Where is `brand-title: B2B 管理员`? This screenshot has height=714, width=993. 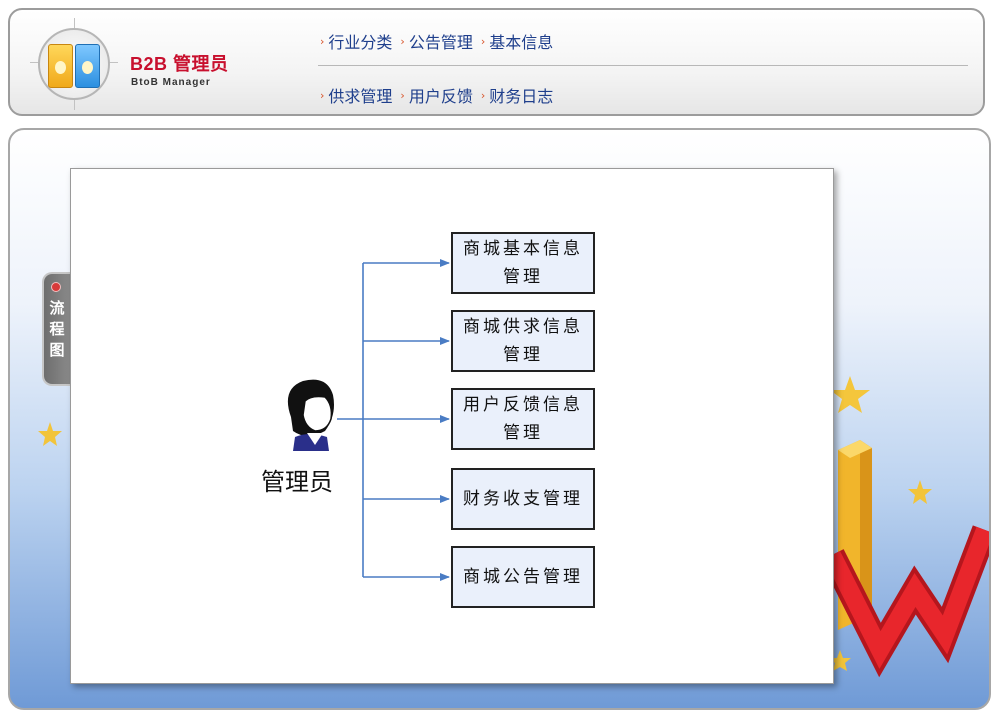
brand-title: B2B 管理员 is located at coordinates (179, 64).